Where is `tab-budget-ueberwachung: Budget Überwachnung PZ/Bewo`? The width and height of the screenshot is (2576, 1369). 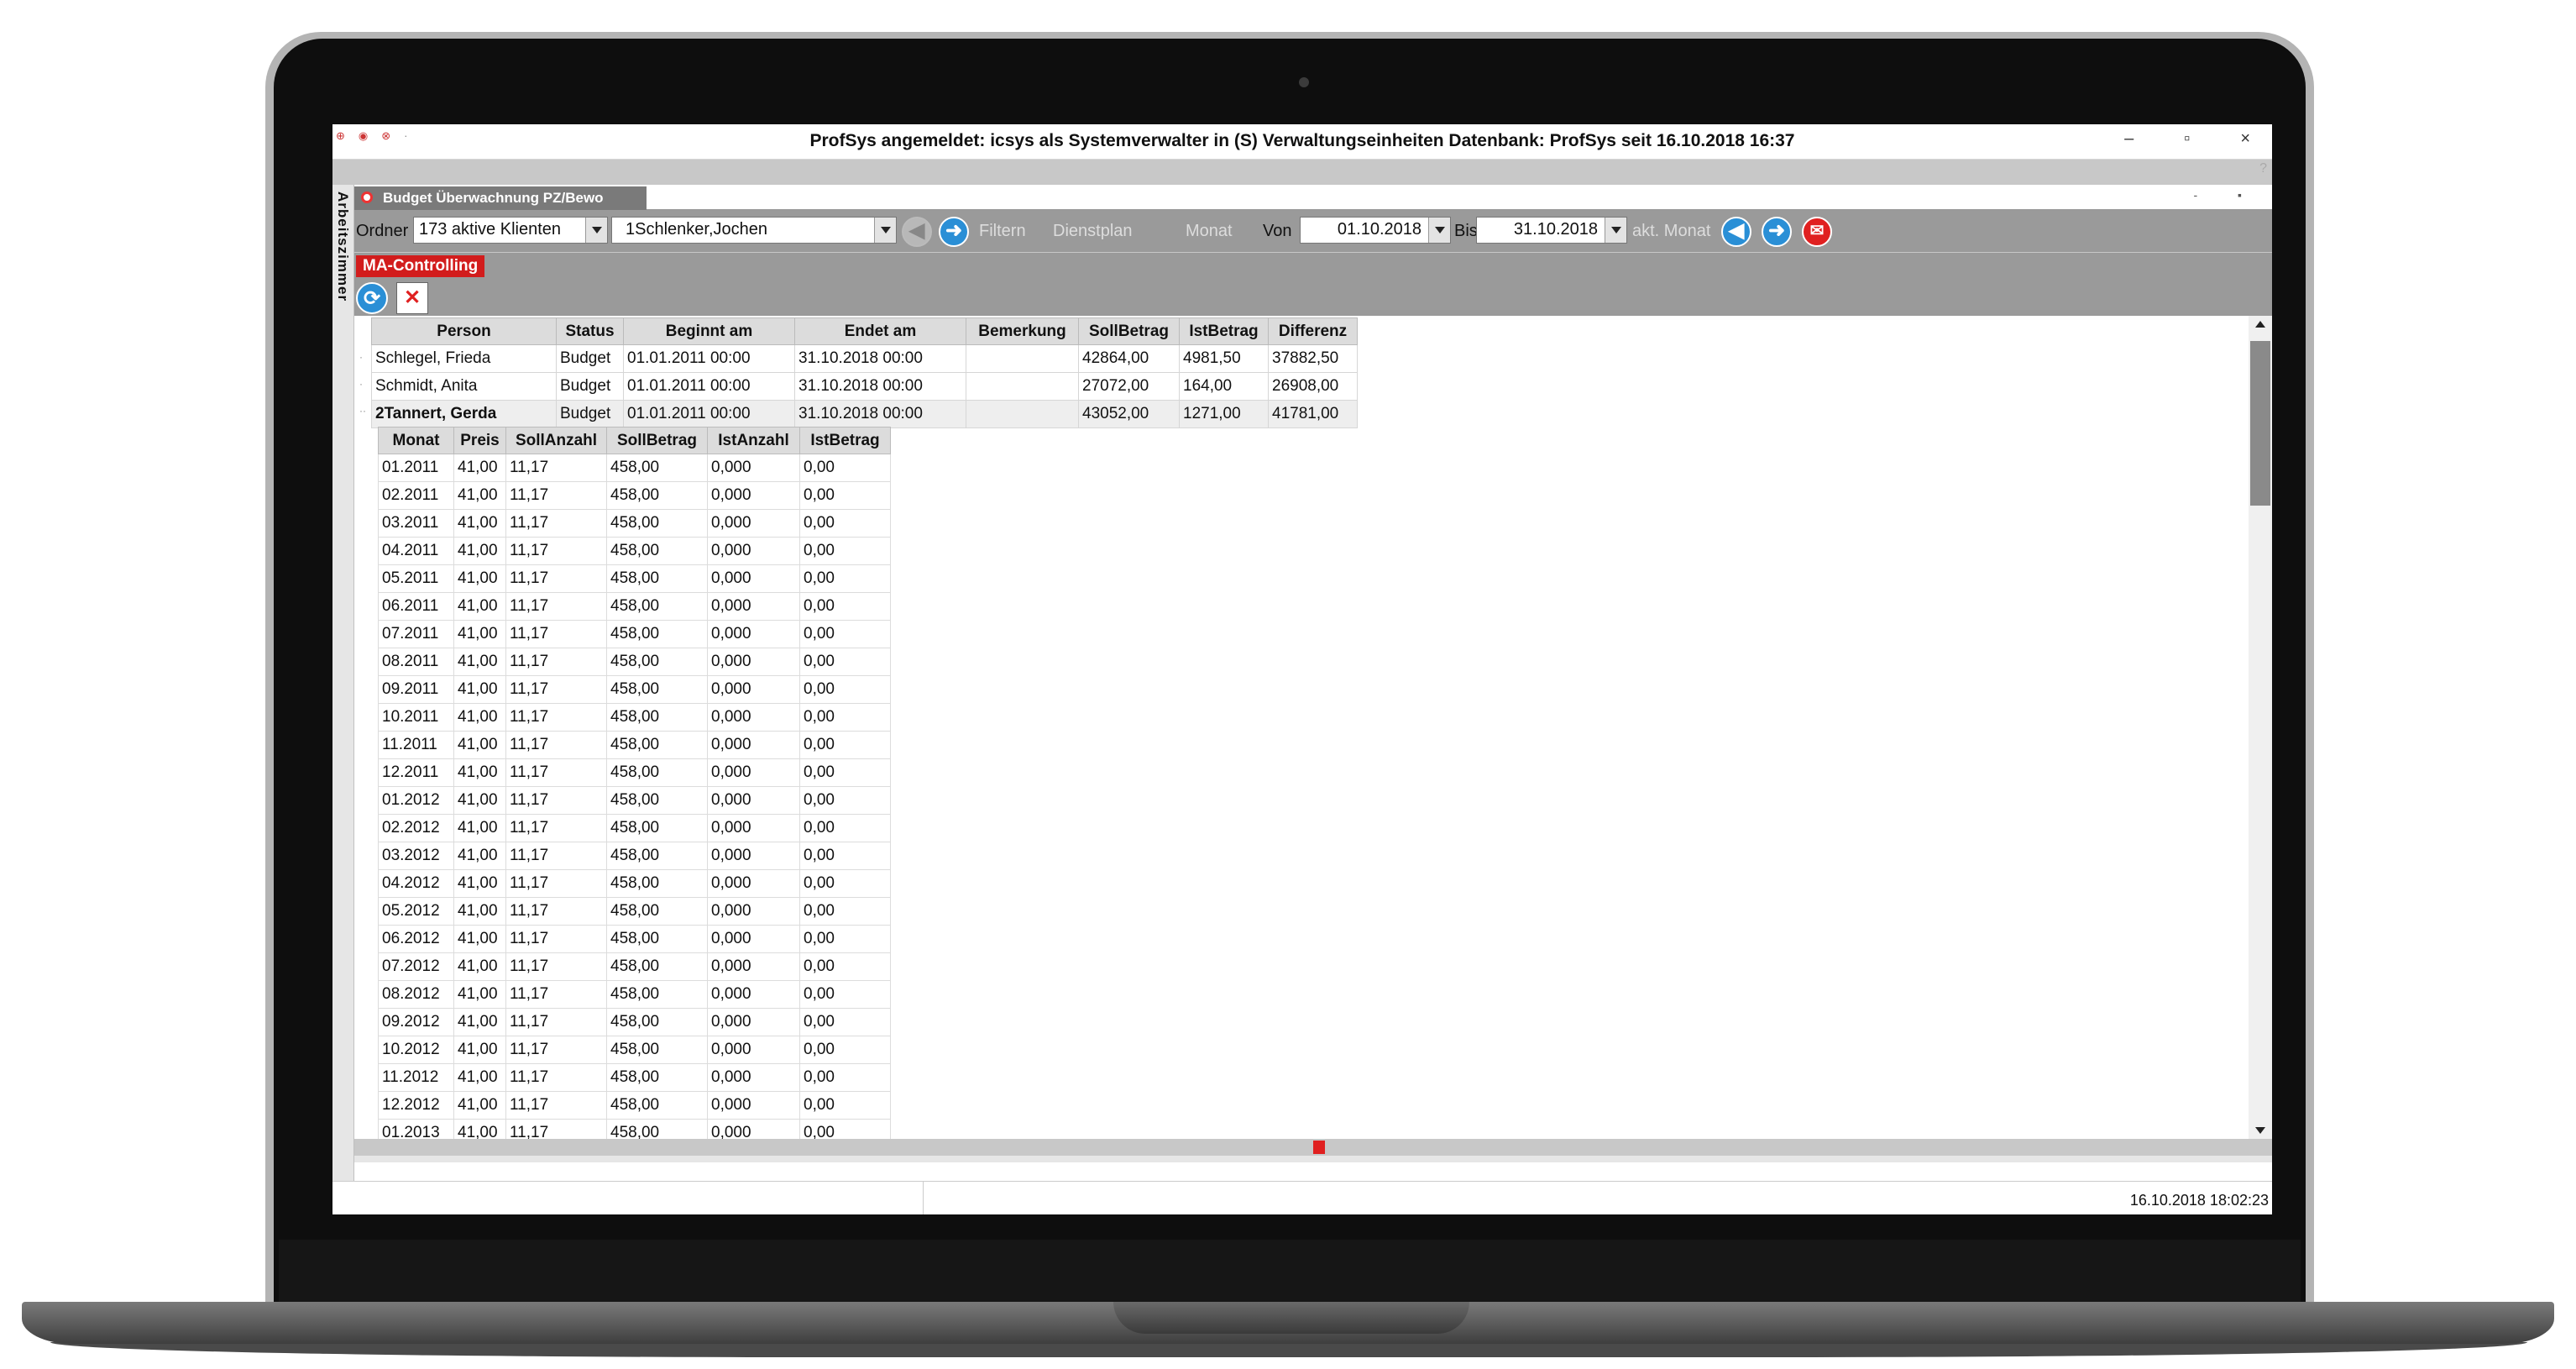 tab-budget-ueberwachung: Budget Überwachnung PZ/Bewo is located at coordinates (501, 198).